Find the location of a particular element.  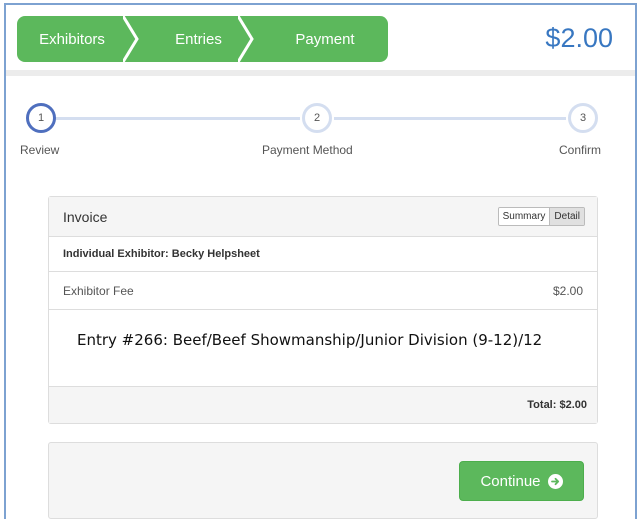

continue-button: Continue is located at coordinates (521, 481).